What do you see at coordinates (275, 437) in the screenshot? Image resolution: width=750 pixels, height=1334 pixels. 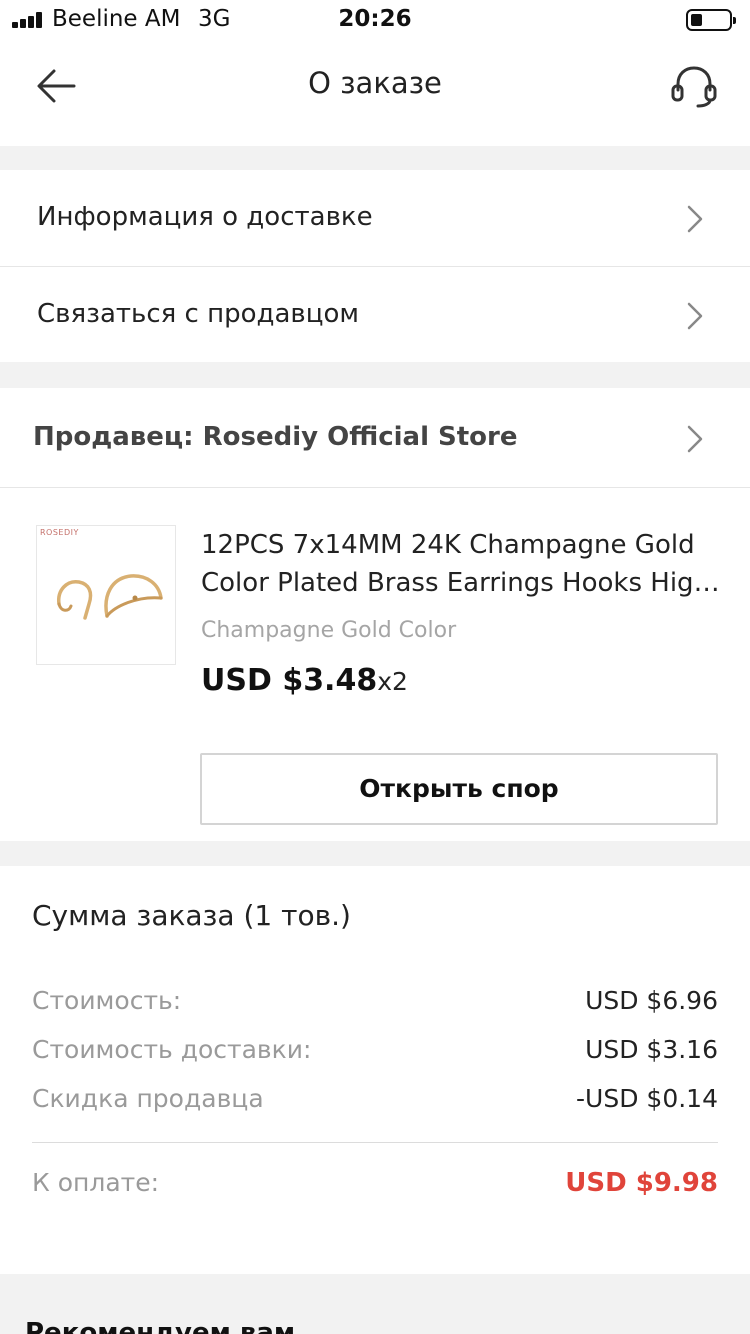 I see `seller-name: Продавец: Rosediy Official Store` at bounding box center [275, 437].